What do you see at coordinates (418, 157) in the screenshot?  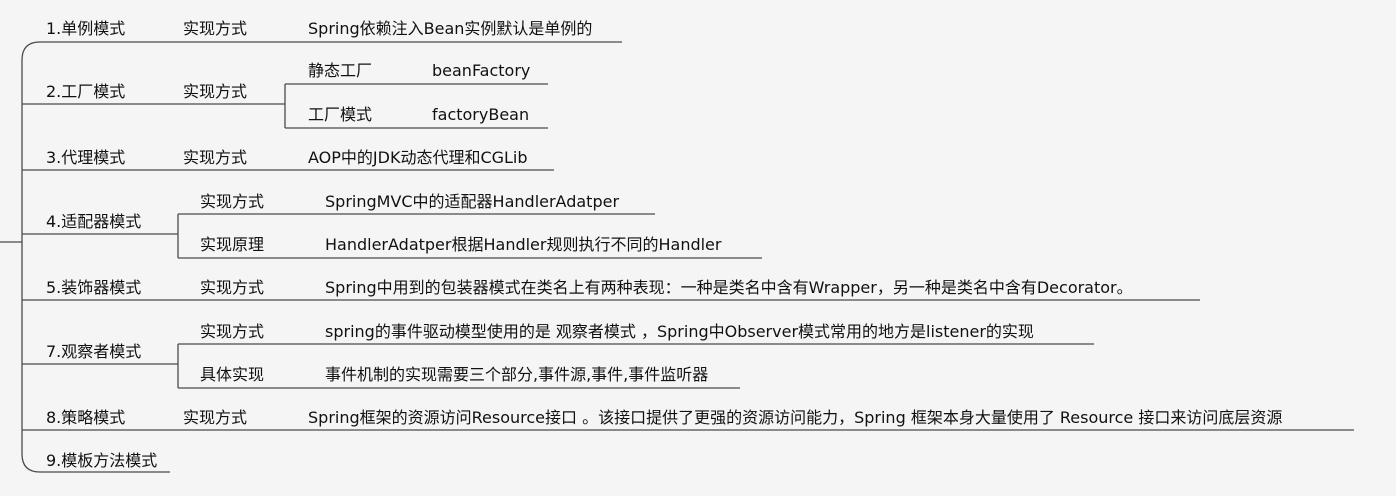 I see `proxy-detail: AOP中的JDK动态代理和CGLib` at bounding box center [418, 157].